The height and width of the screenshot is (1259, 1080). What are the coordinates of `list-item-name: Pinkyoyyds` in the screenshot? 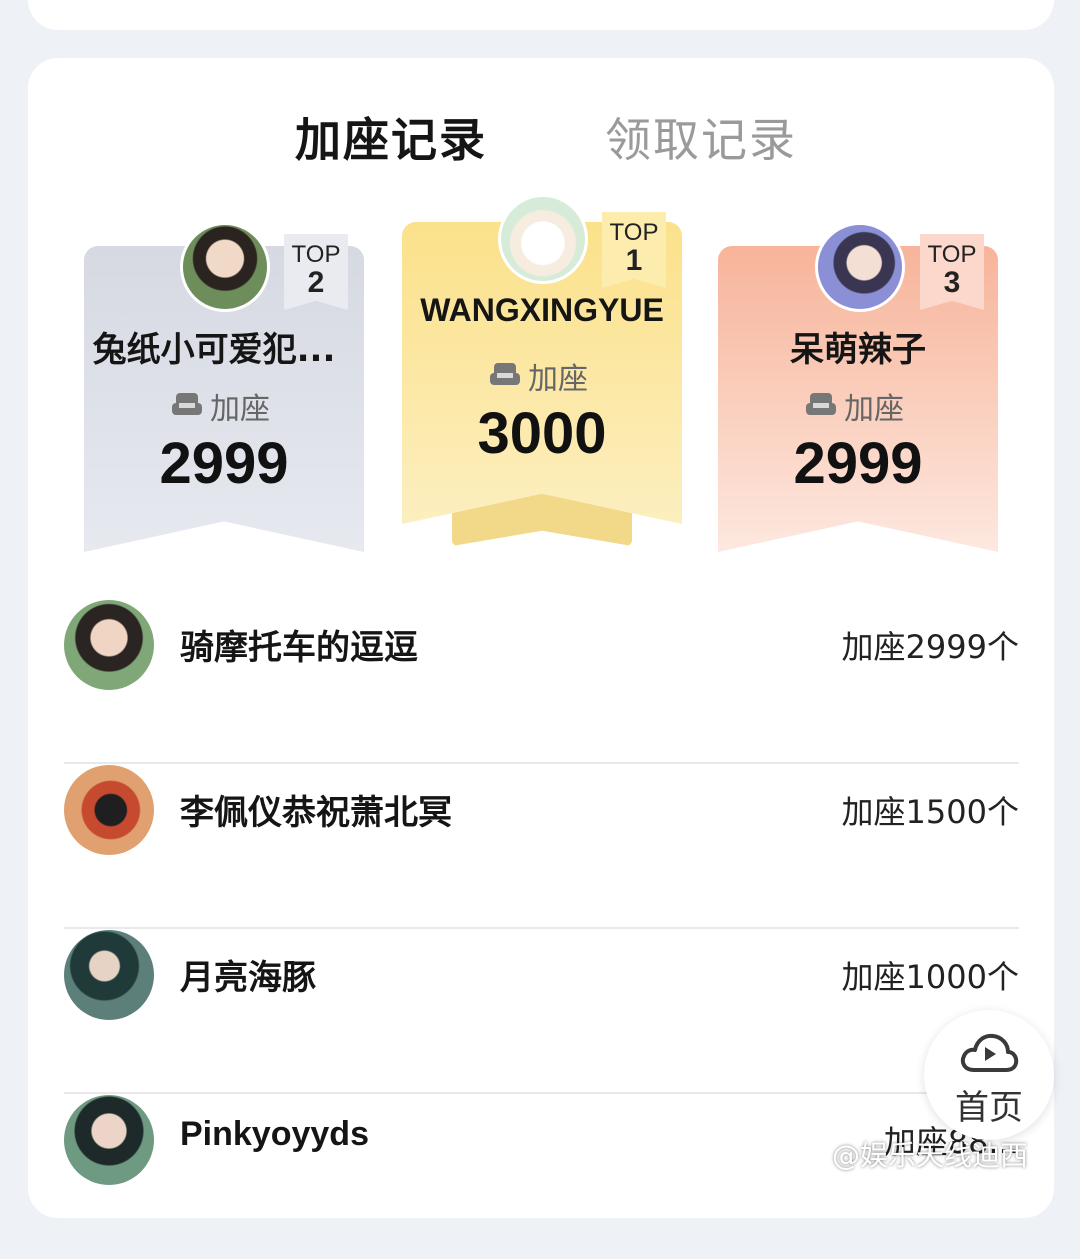 It's located at (274, 1134).